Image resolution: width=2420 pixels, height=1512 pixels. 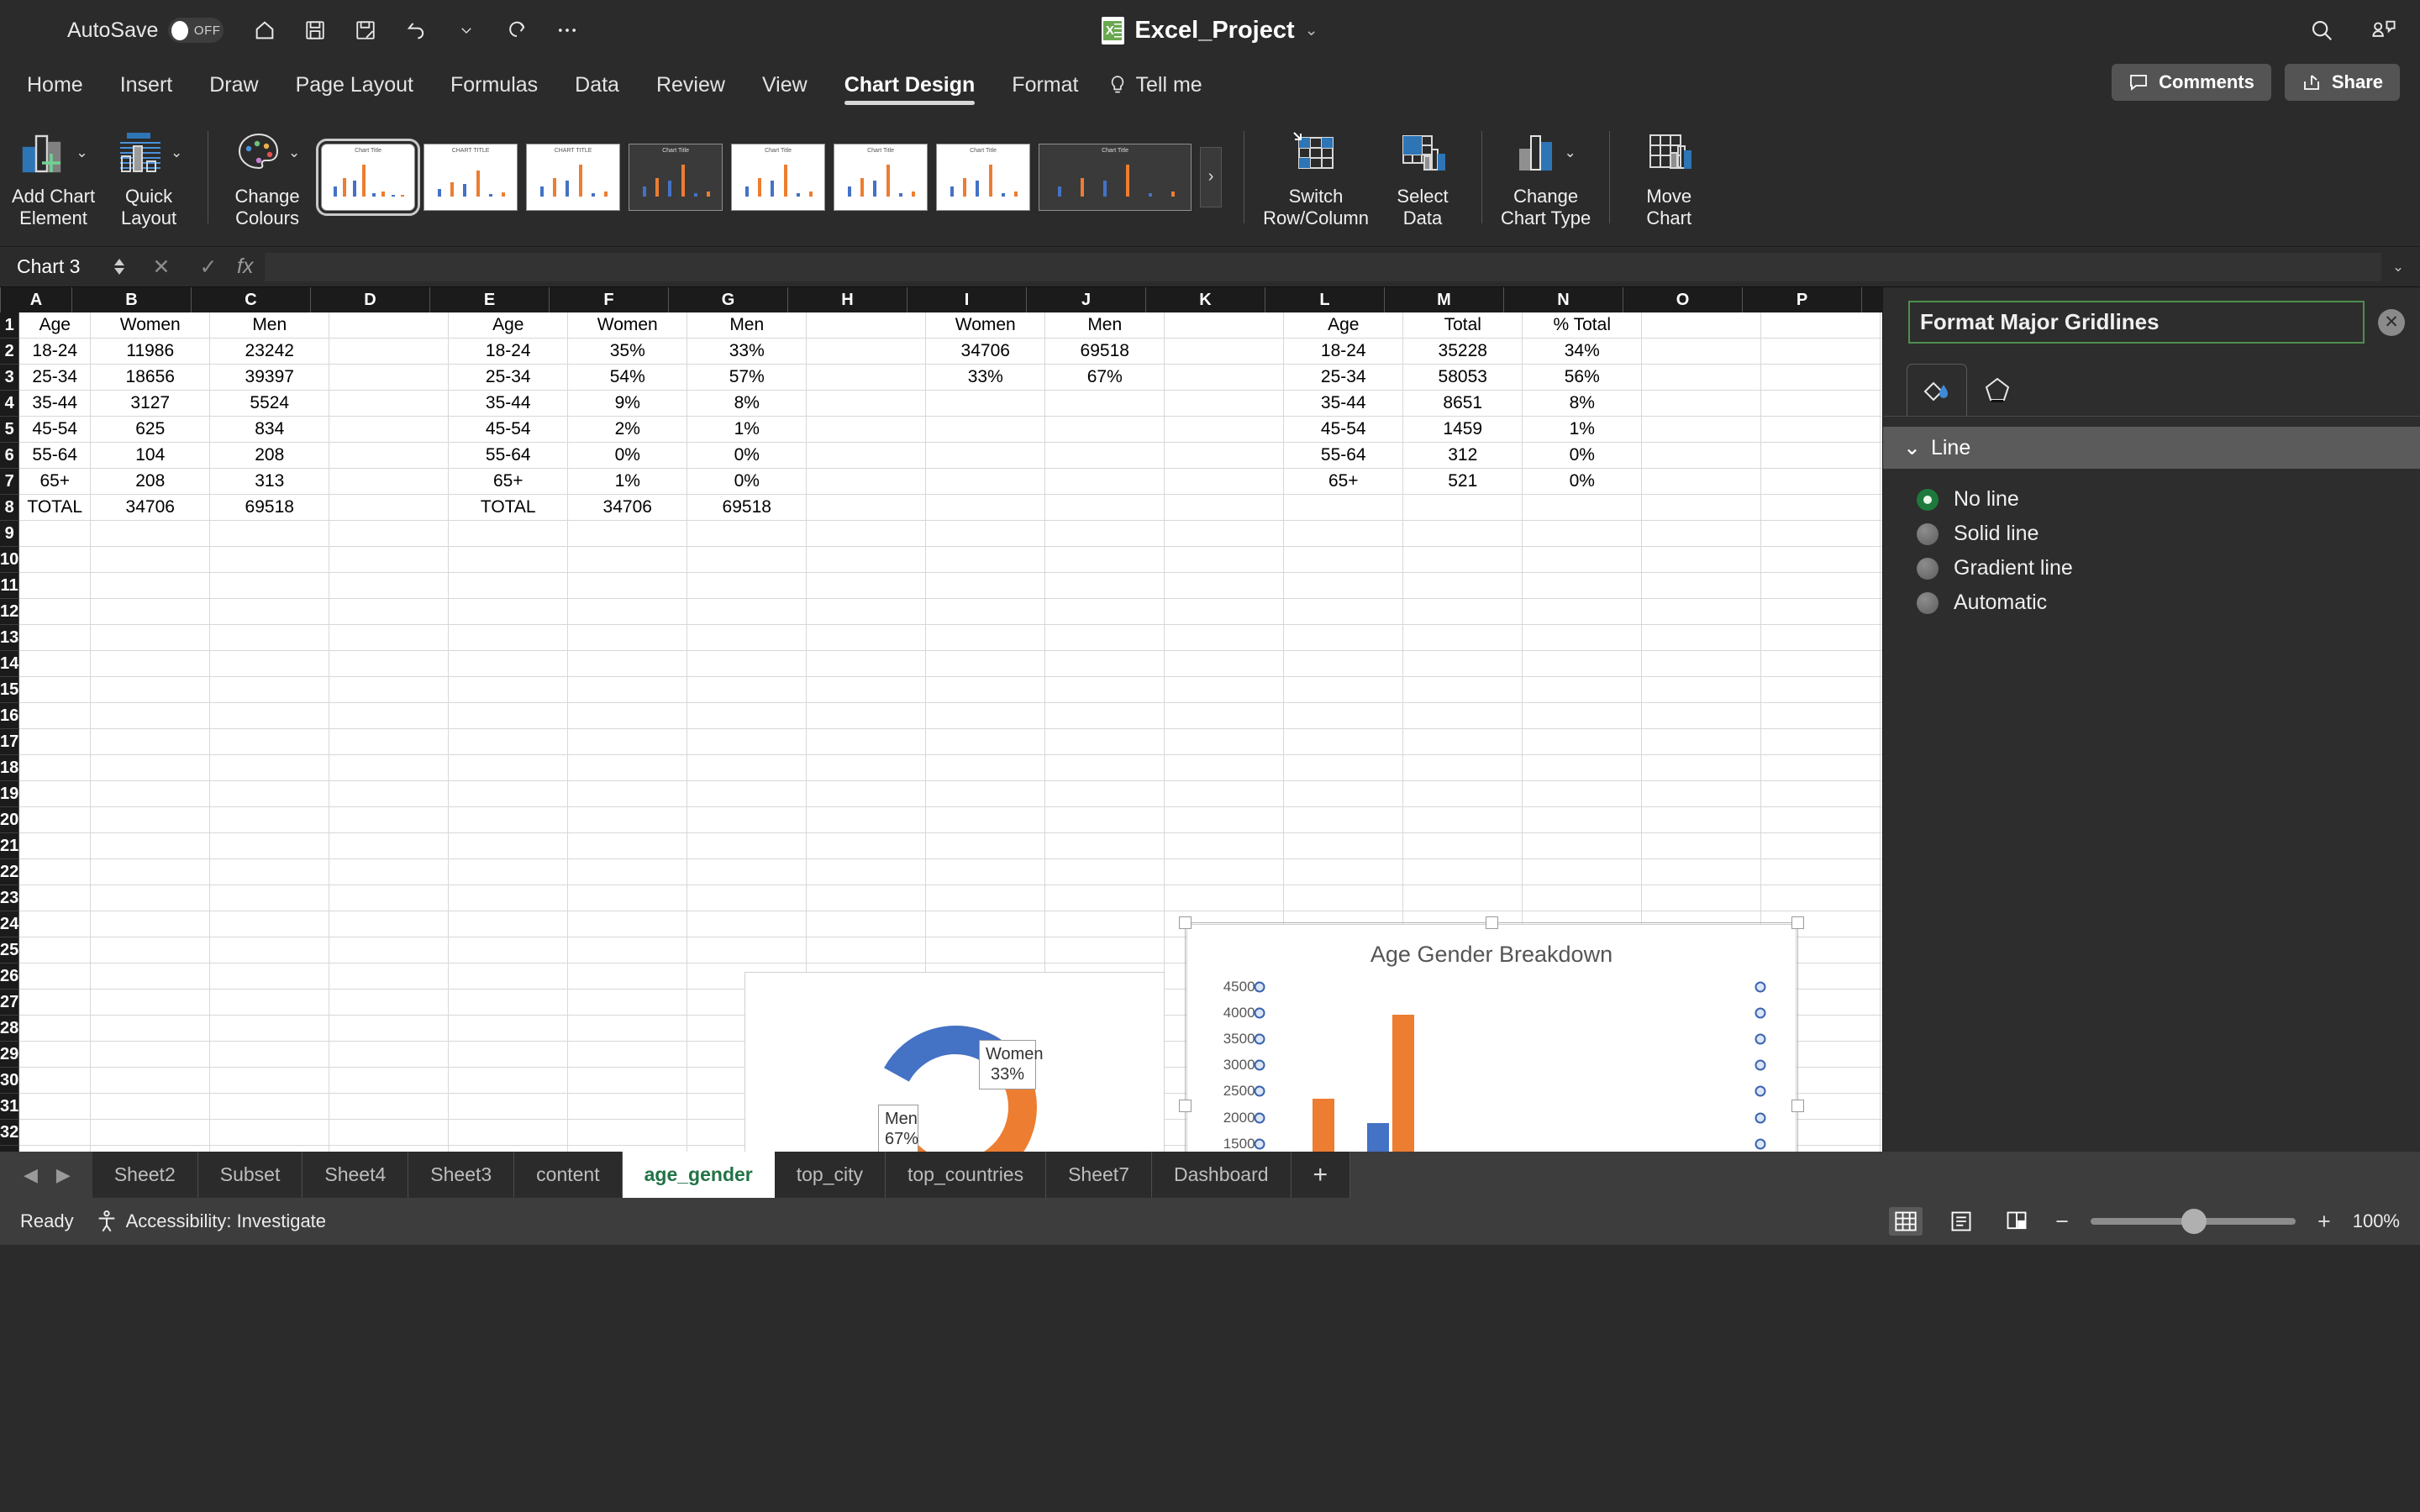 What do you see at coordinates (270, 846) in the screenshot?
I see `cell-C21` at bounding box center [270, 846].